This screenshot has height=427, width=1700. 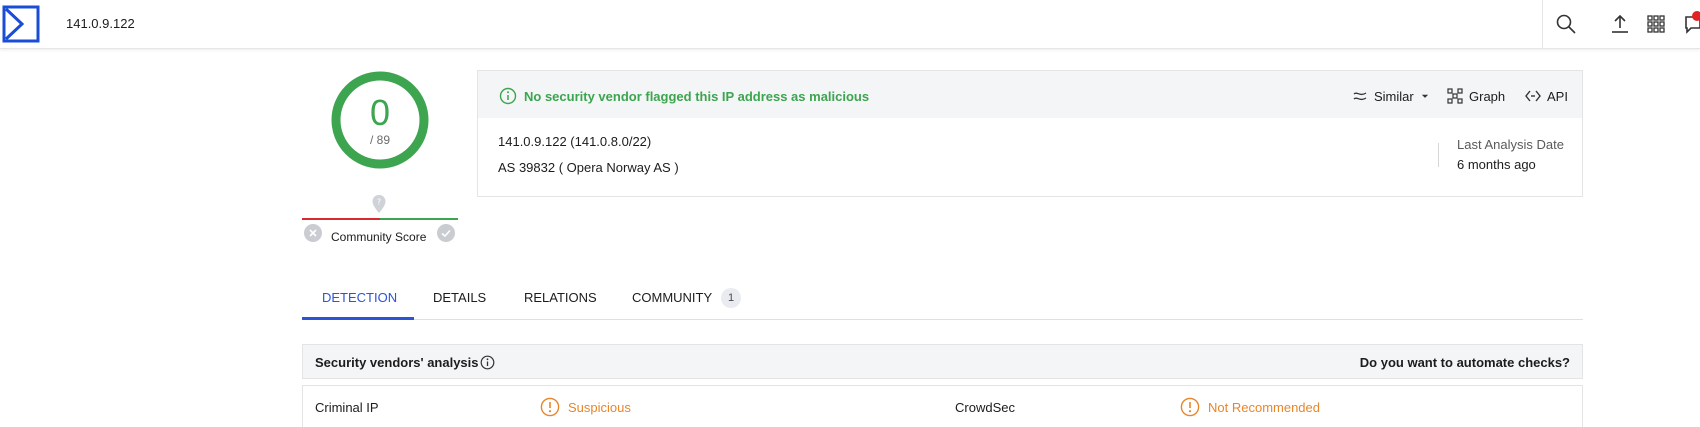 What do you see at coordinates (459, 297) in the screenshot?
I see `tab-details: DETAILS` at bounding box center [459, 297].